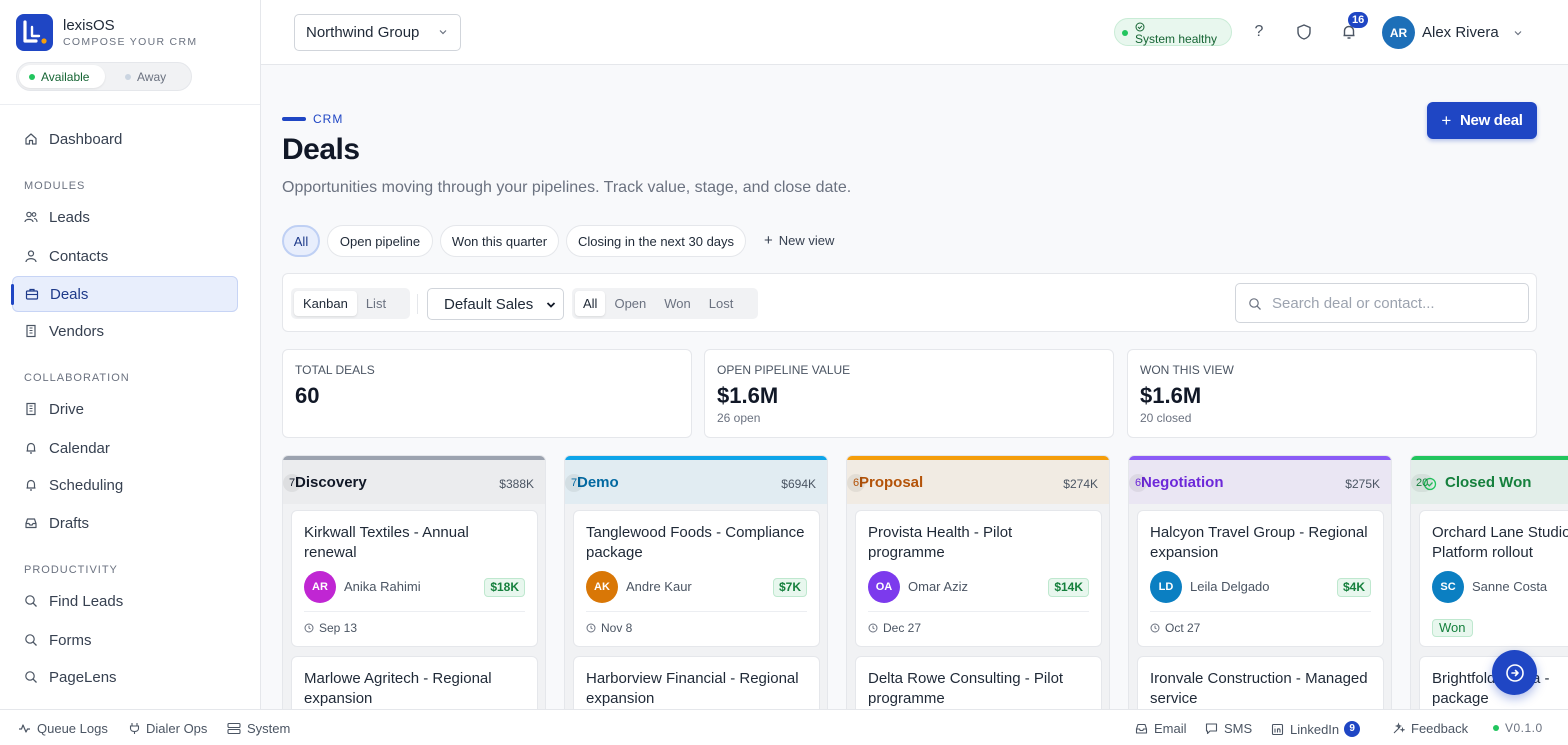 The height and width of the screenshot is (745, 1568). Describe the element at coordinates (325, 303) in the screenshot. I see `layout-kanban: Kanban` at that location.